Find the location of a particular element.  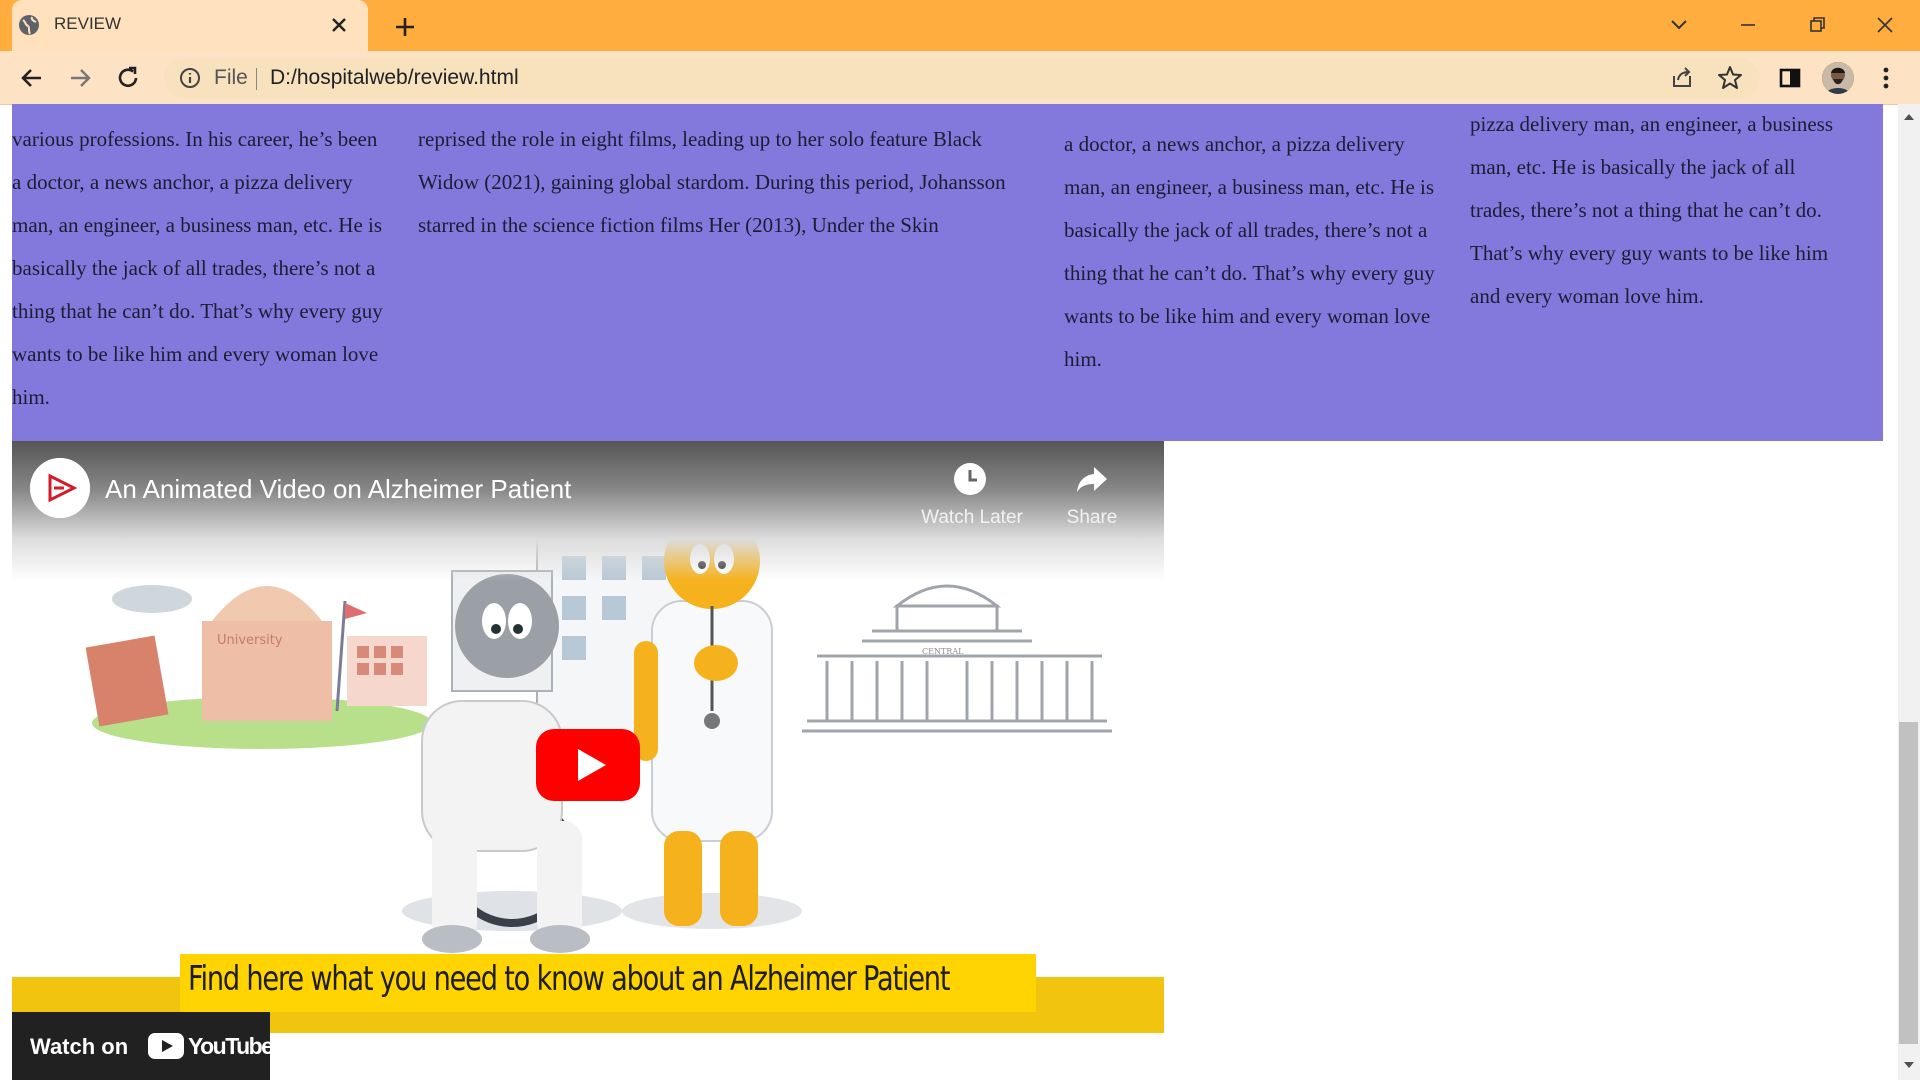

youtube-wordmark: YouTube is located at coordinates (231, 1046).